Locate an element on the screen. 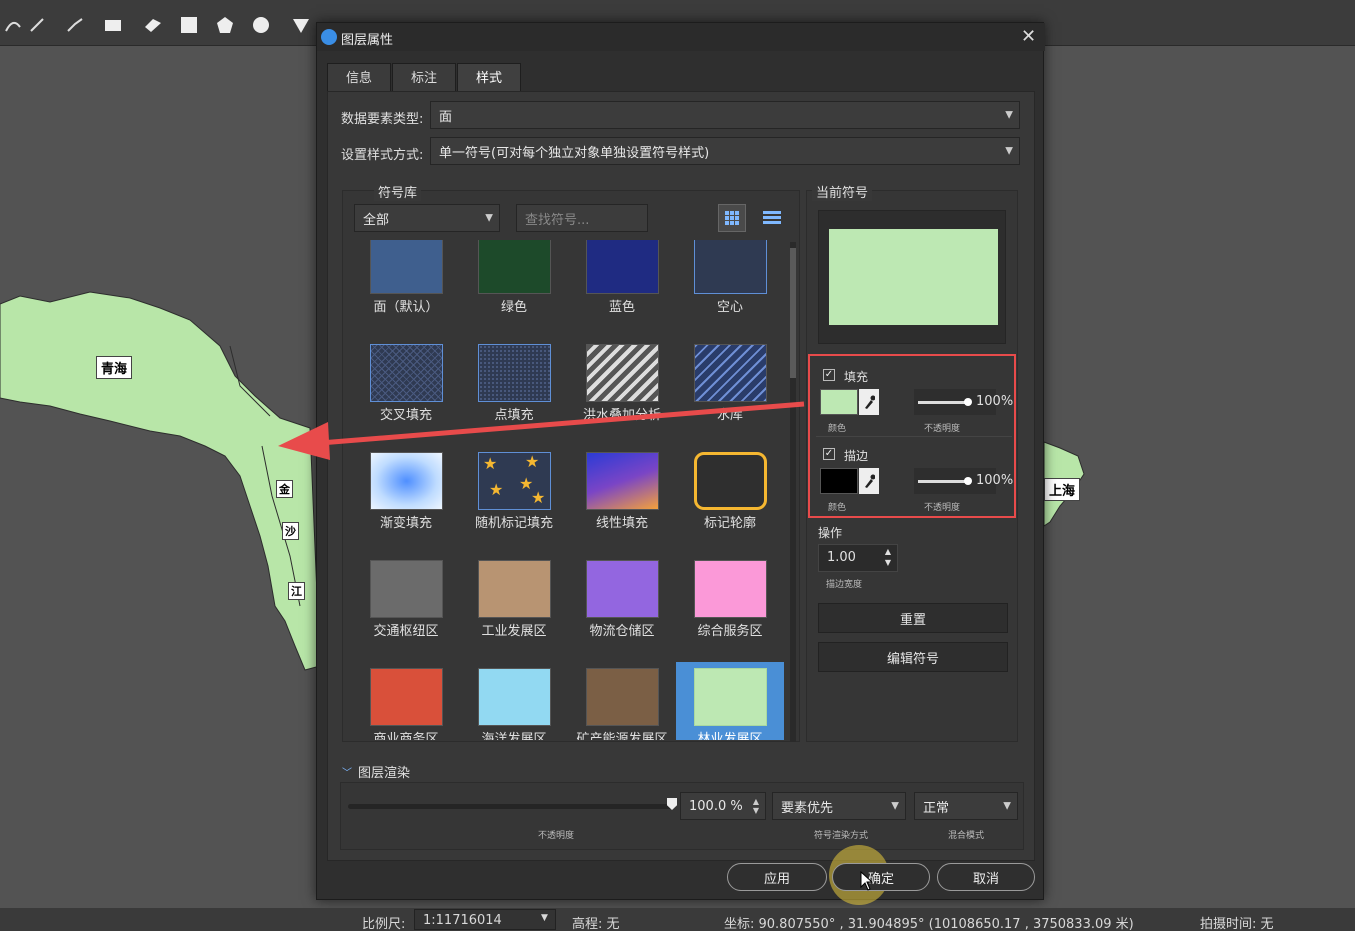 The image size is (1355, 931). stroke-width-value: 1.00 is located at coordinates (841, 557).